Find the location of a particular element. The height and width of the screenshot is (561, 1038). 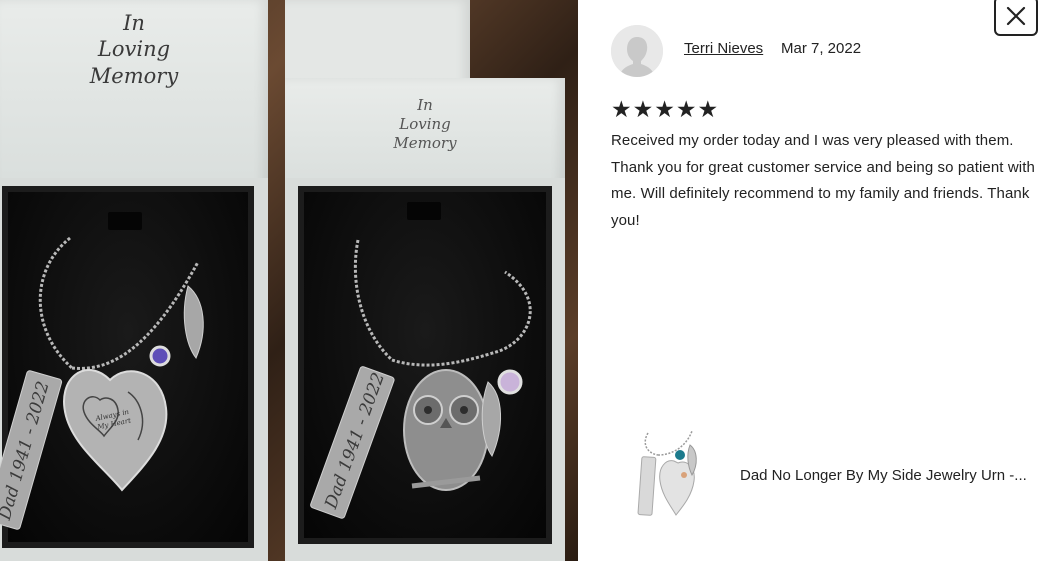

review-date: Mar 7, 2022 is located at coordinates (821, 48).